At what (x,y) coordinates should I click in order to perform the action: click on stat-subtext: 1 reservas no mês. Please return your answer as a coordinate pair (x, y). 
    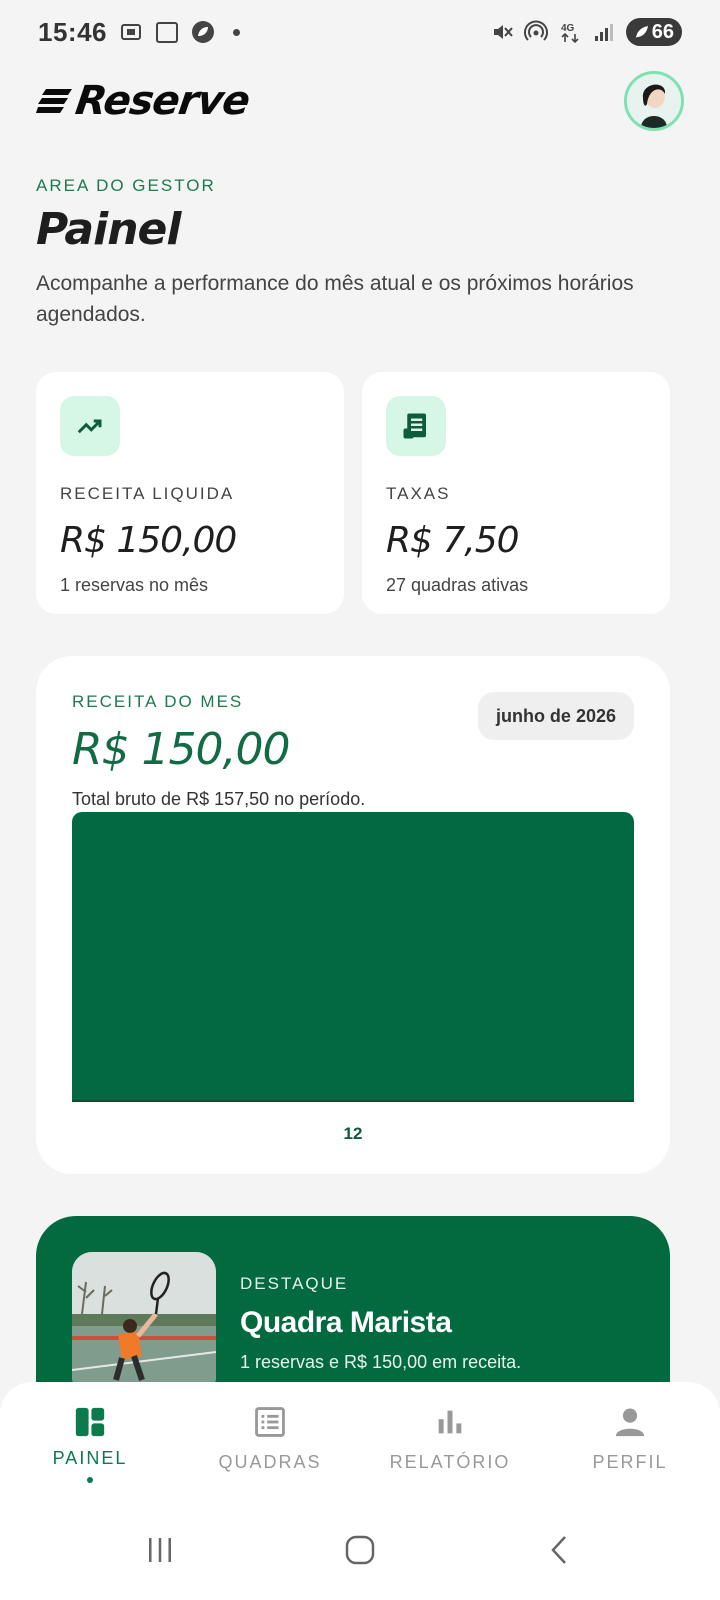
    Looking at the image, I should click on (134, 585).